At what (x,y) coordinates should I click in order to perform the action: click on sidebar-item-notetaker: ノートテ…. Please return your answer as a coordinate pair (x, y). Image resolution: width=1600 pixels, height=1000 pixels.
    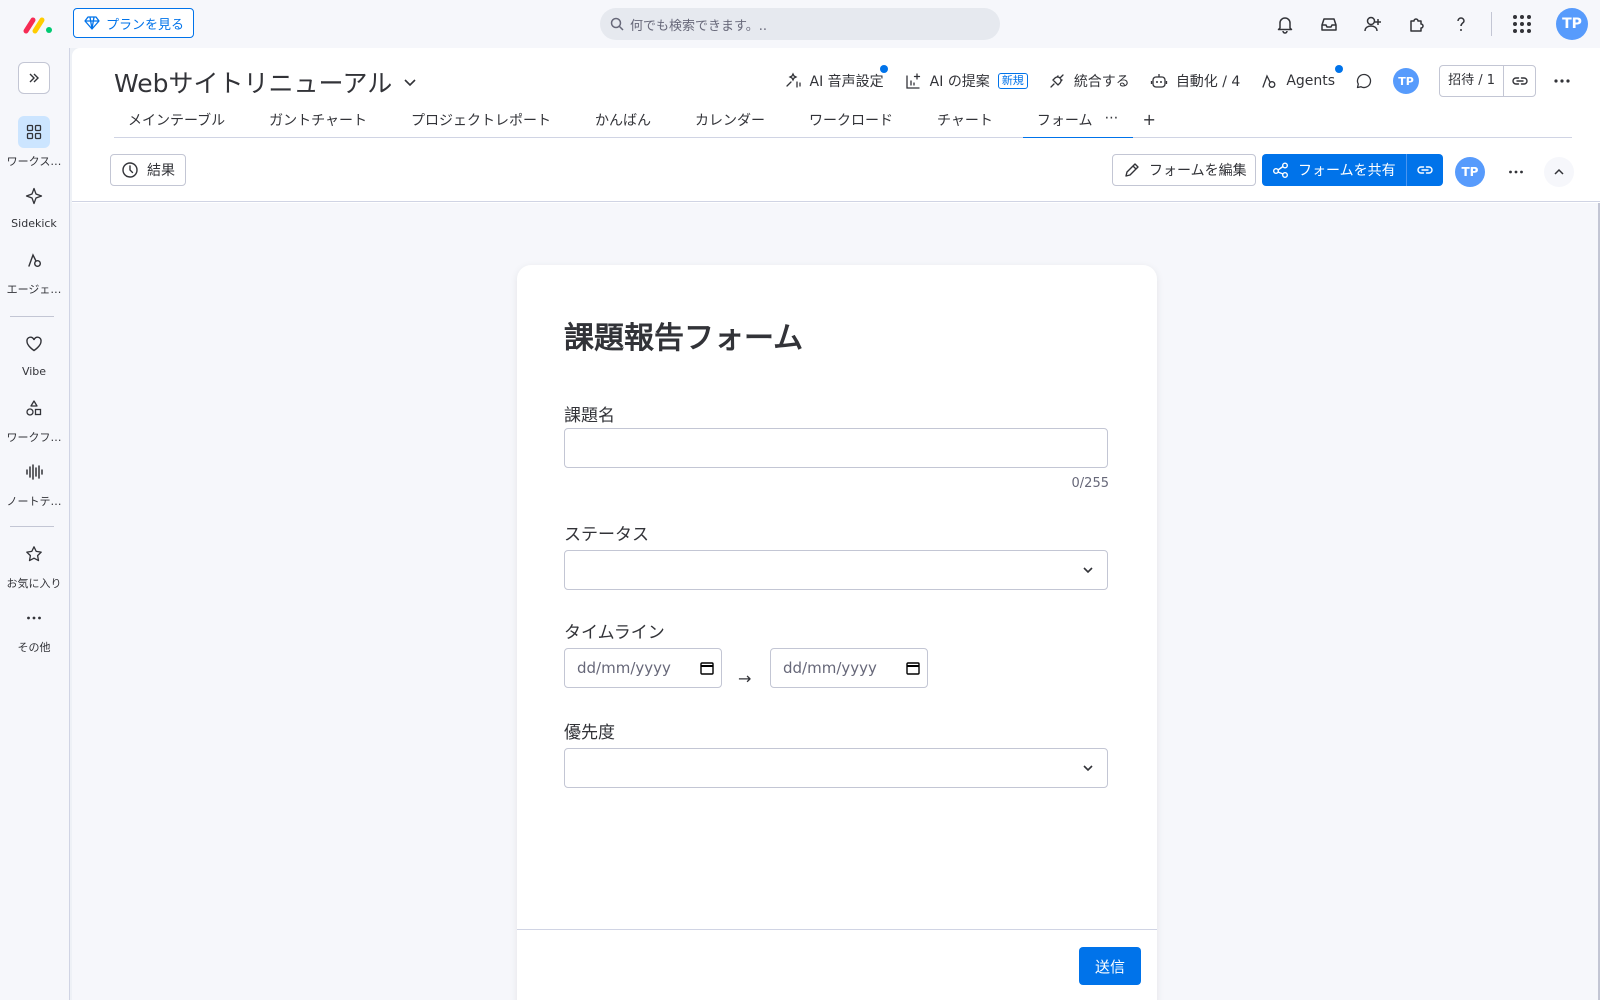
    Looking at the image, I should click on (34, 482).